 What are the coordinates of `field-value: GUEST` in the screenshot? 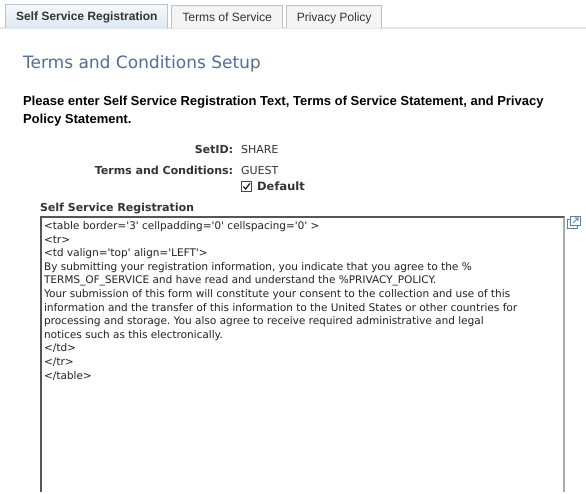 It's located at (260, 170).